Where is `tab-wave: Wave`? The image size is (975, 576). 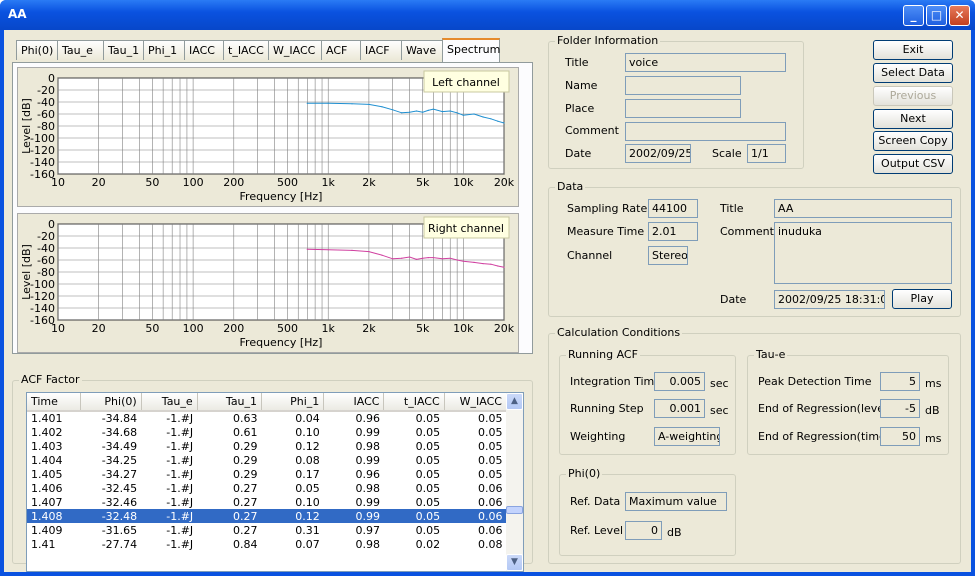 tab-wave: Wave is located at coordinates (422, 50).